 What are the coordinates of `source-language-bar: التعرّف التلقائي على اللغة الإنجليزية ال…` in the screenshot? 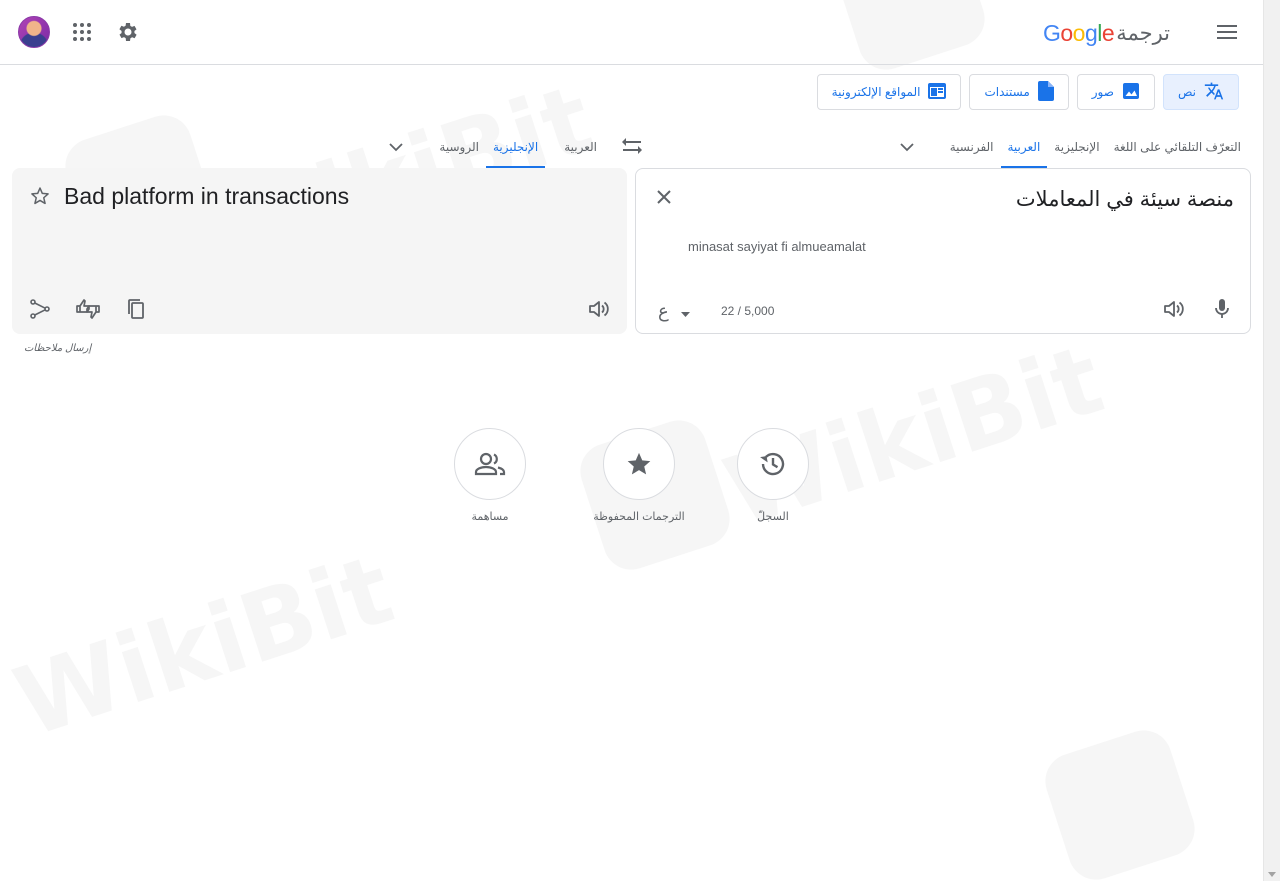 It's located at (1068, 147).